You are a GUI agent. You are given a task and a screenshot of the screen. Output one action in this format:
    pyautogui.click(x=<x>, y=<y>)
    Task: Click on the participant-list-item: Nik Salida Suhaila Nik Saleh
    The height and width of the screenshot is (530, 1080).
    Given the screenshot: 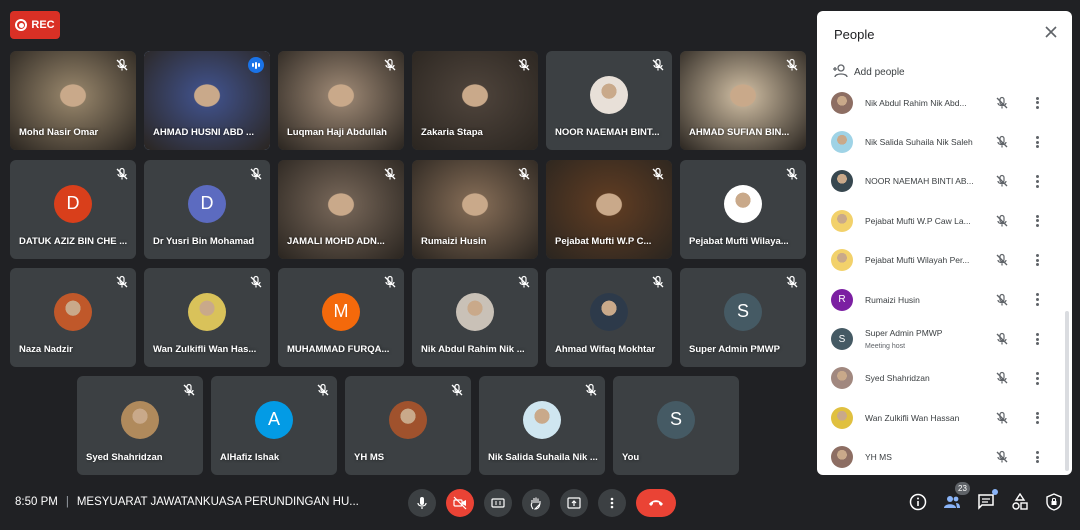 What is the action you would take?
    pyautogui.click(x=944, y=141)
    